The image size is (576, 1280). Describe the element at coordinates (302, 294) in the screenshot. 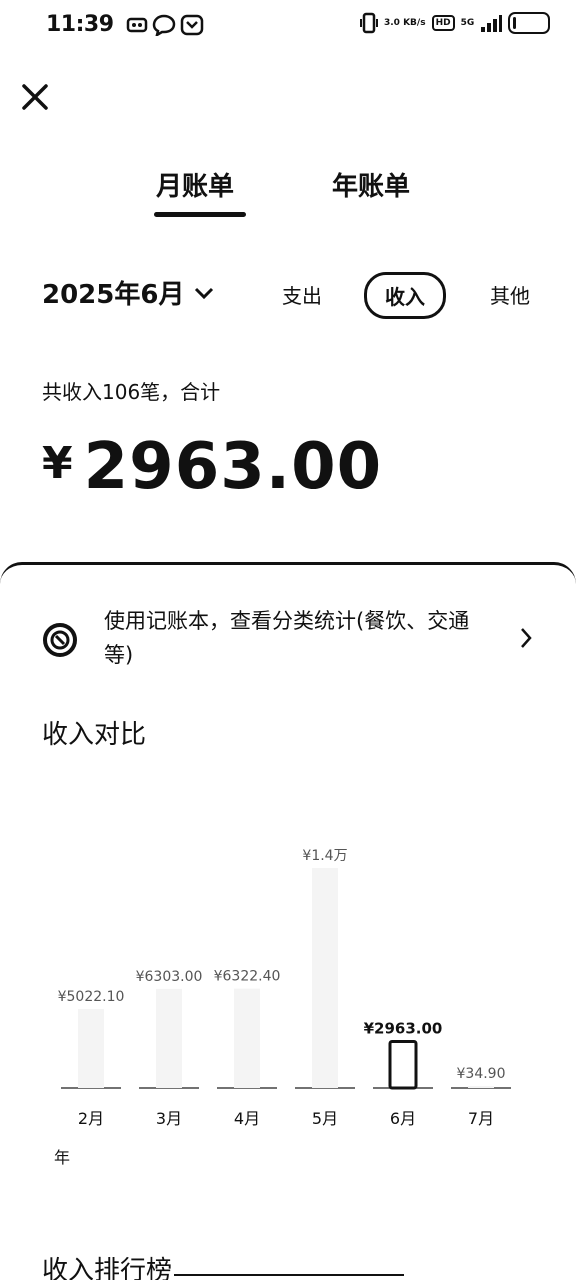

I see `filter-expense: 支出` at that location.